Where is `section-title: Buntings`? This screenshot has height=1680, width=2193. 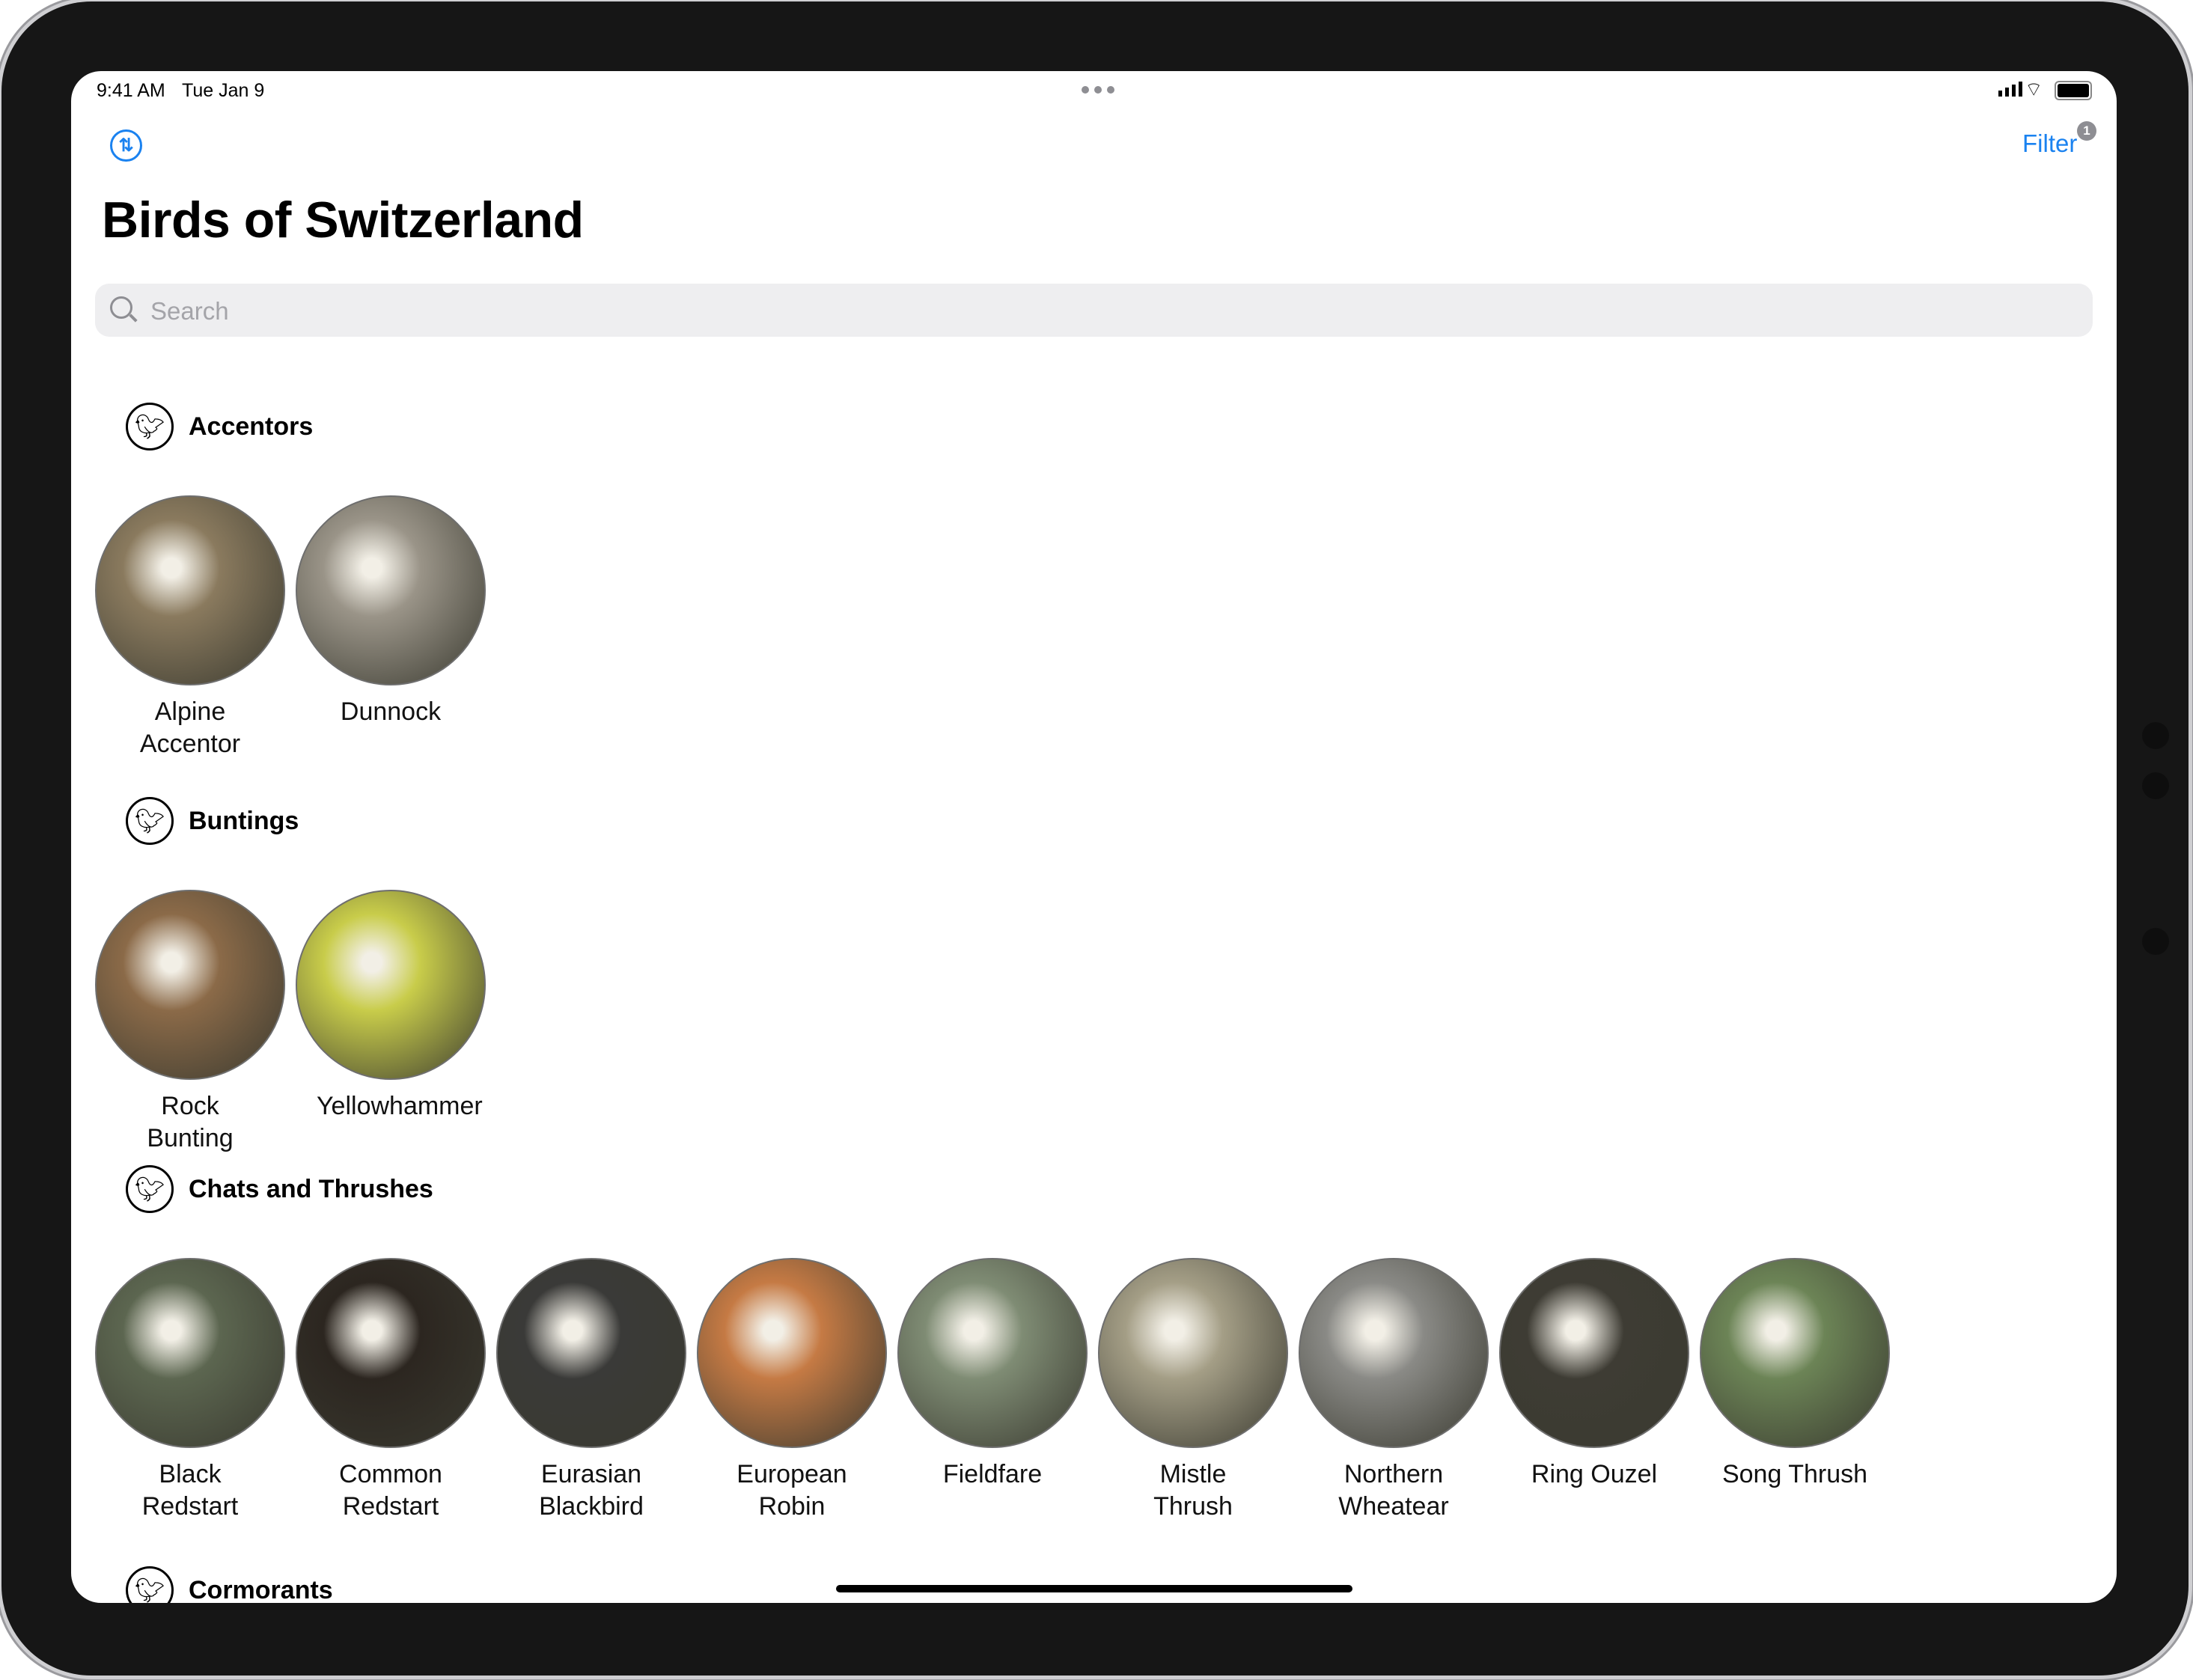 section-title: Buntings is located at coordinates (244, 820).